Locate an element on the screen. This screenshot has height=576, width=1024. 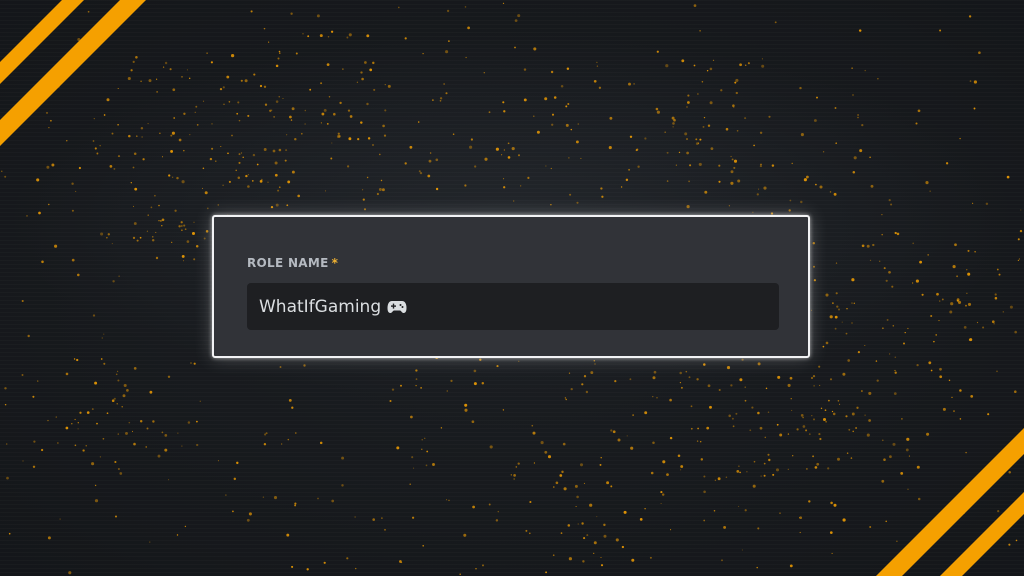
role-name-value: WhatIfGaming is located at coordinates (320, 306).